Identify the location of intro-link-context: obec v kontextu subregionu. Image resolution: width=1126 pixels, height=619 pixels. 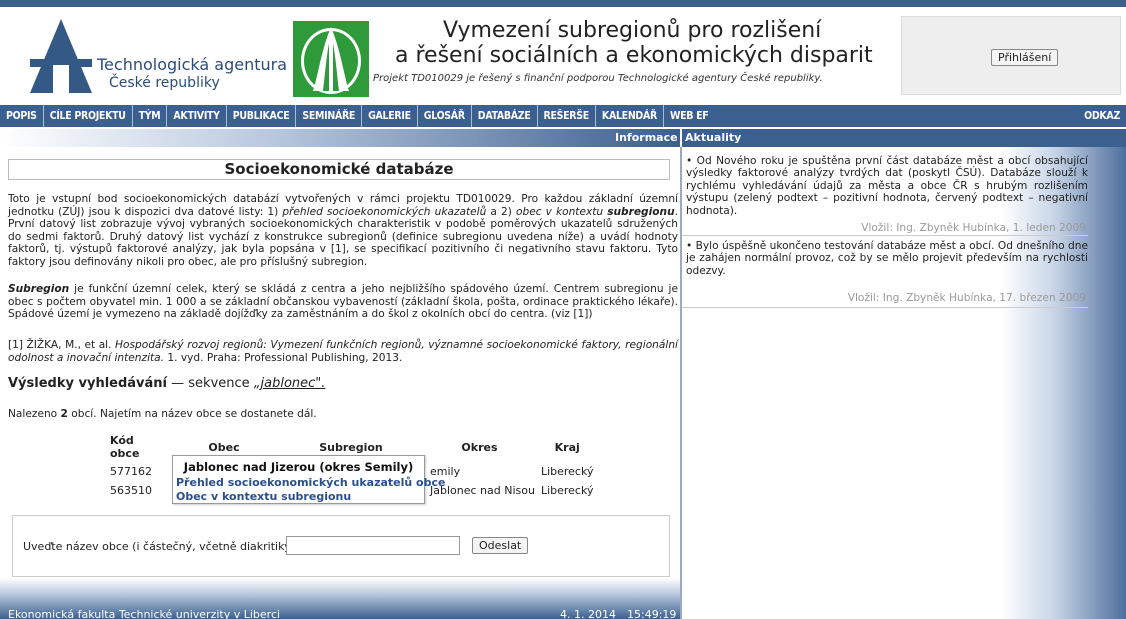
(595, 212).